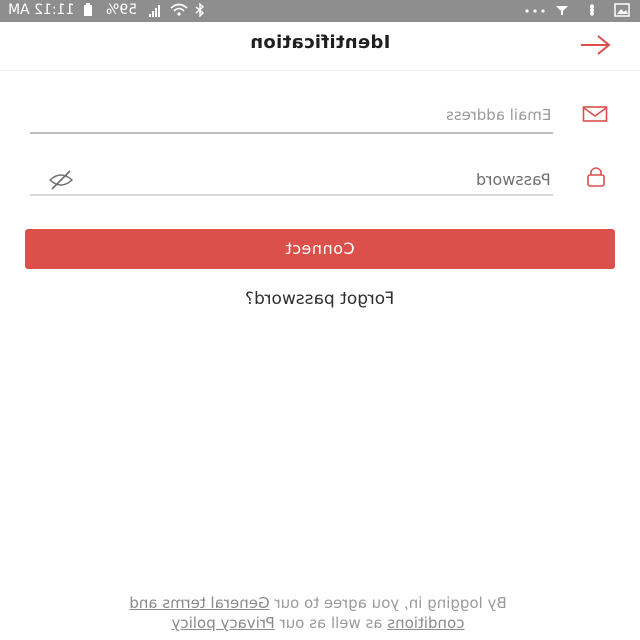  What do you see at coordinates (90, 10) in the screenshot?
I see `battery-icon` at bounding box center [90, 10].